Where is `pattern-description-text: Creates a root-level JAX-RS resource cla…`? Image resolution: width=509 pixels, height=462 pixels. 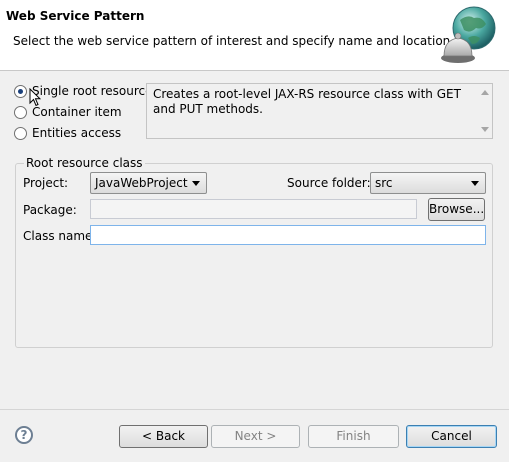 pattern-description-text: Creates a root-level JAX-RS resource cla… is located at coordinates (307, 101).